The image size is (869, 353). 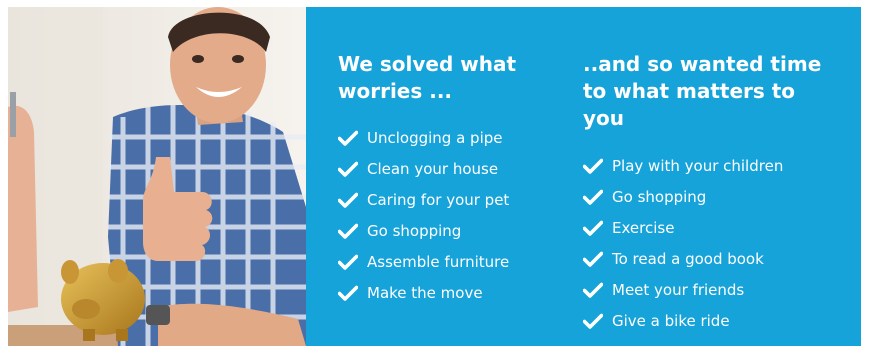 What do you see at coordinates (688, 258) in the screenshot?
I see `list-item-label: To read a good book` at bounding box center [688, 258].